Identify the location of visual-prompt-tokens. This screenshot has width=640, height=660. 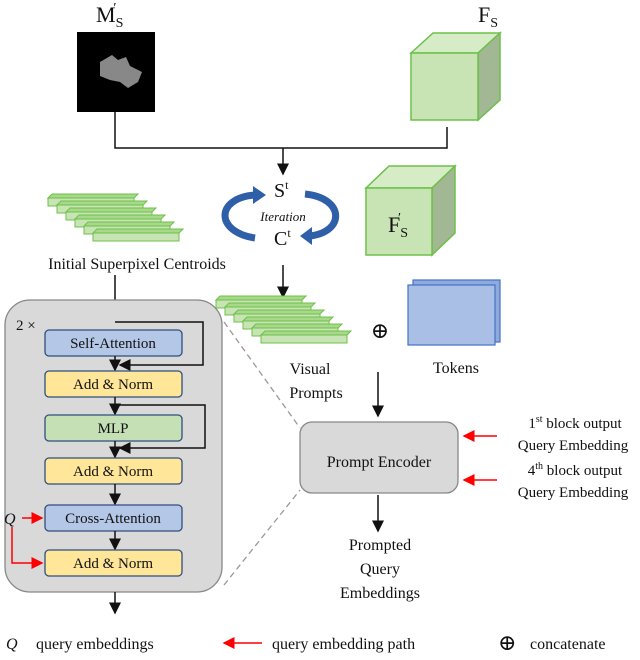
(283, 319).